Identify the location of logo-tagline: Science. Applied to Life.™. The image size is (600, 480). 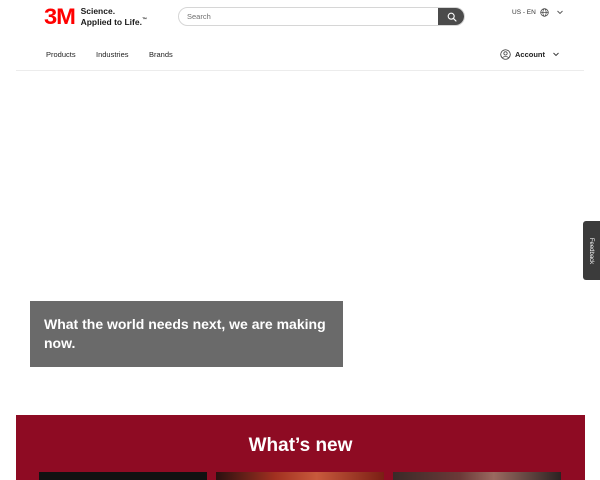
(113, 16).